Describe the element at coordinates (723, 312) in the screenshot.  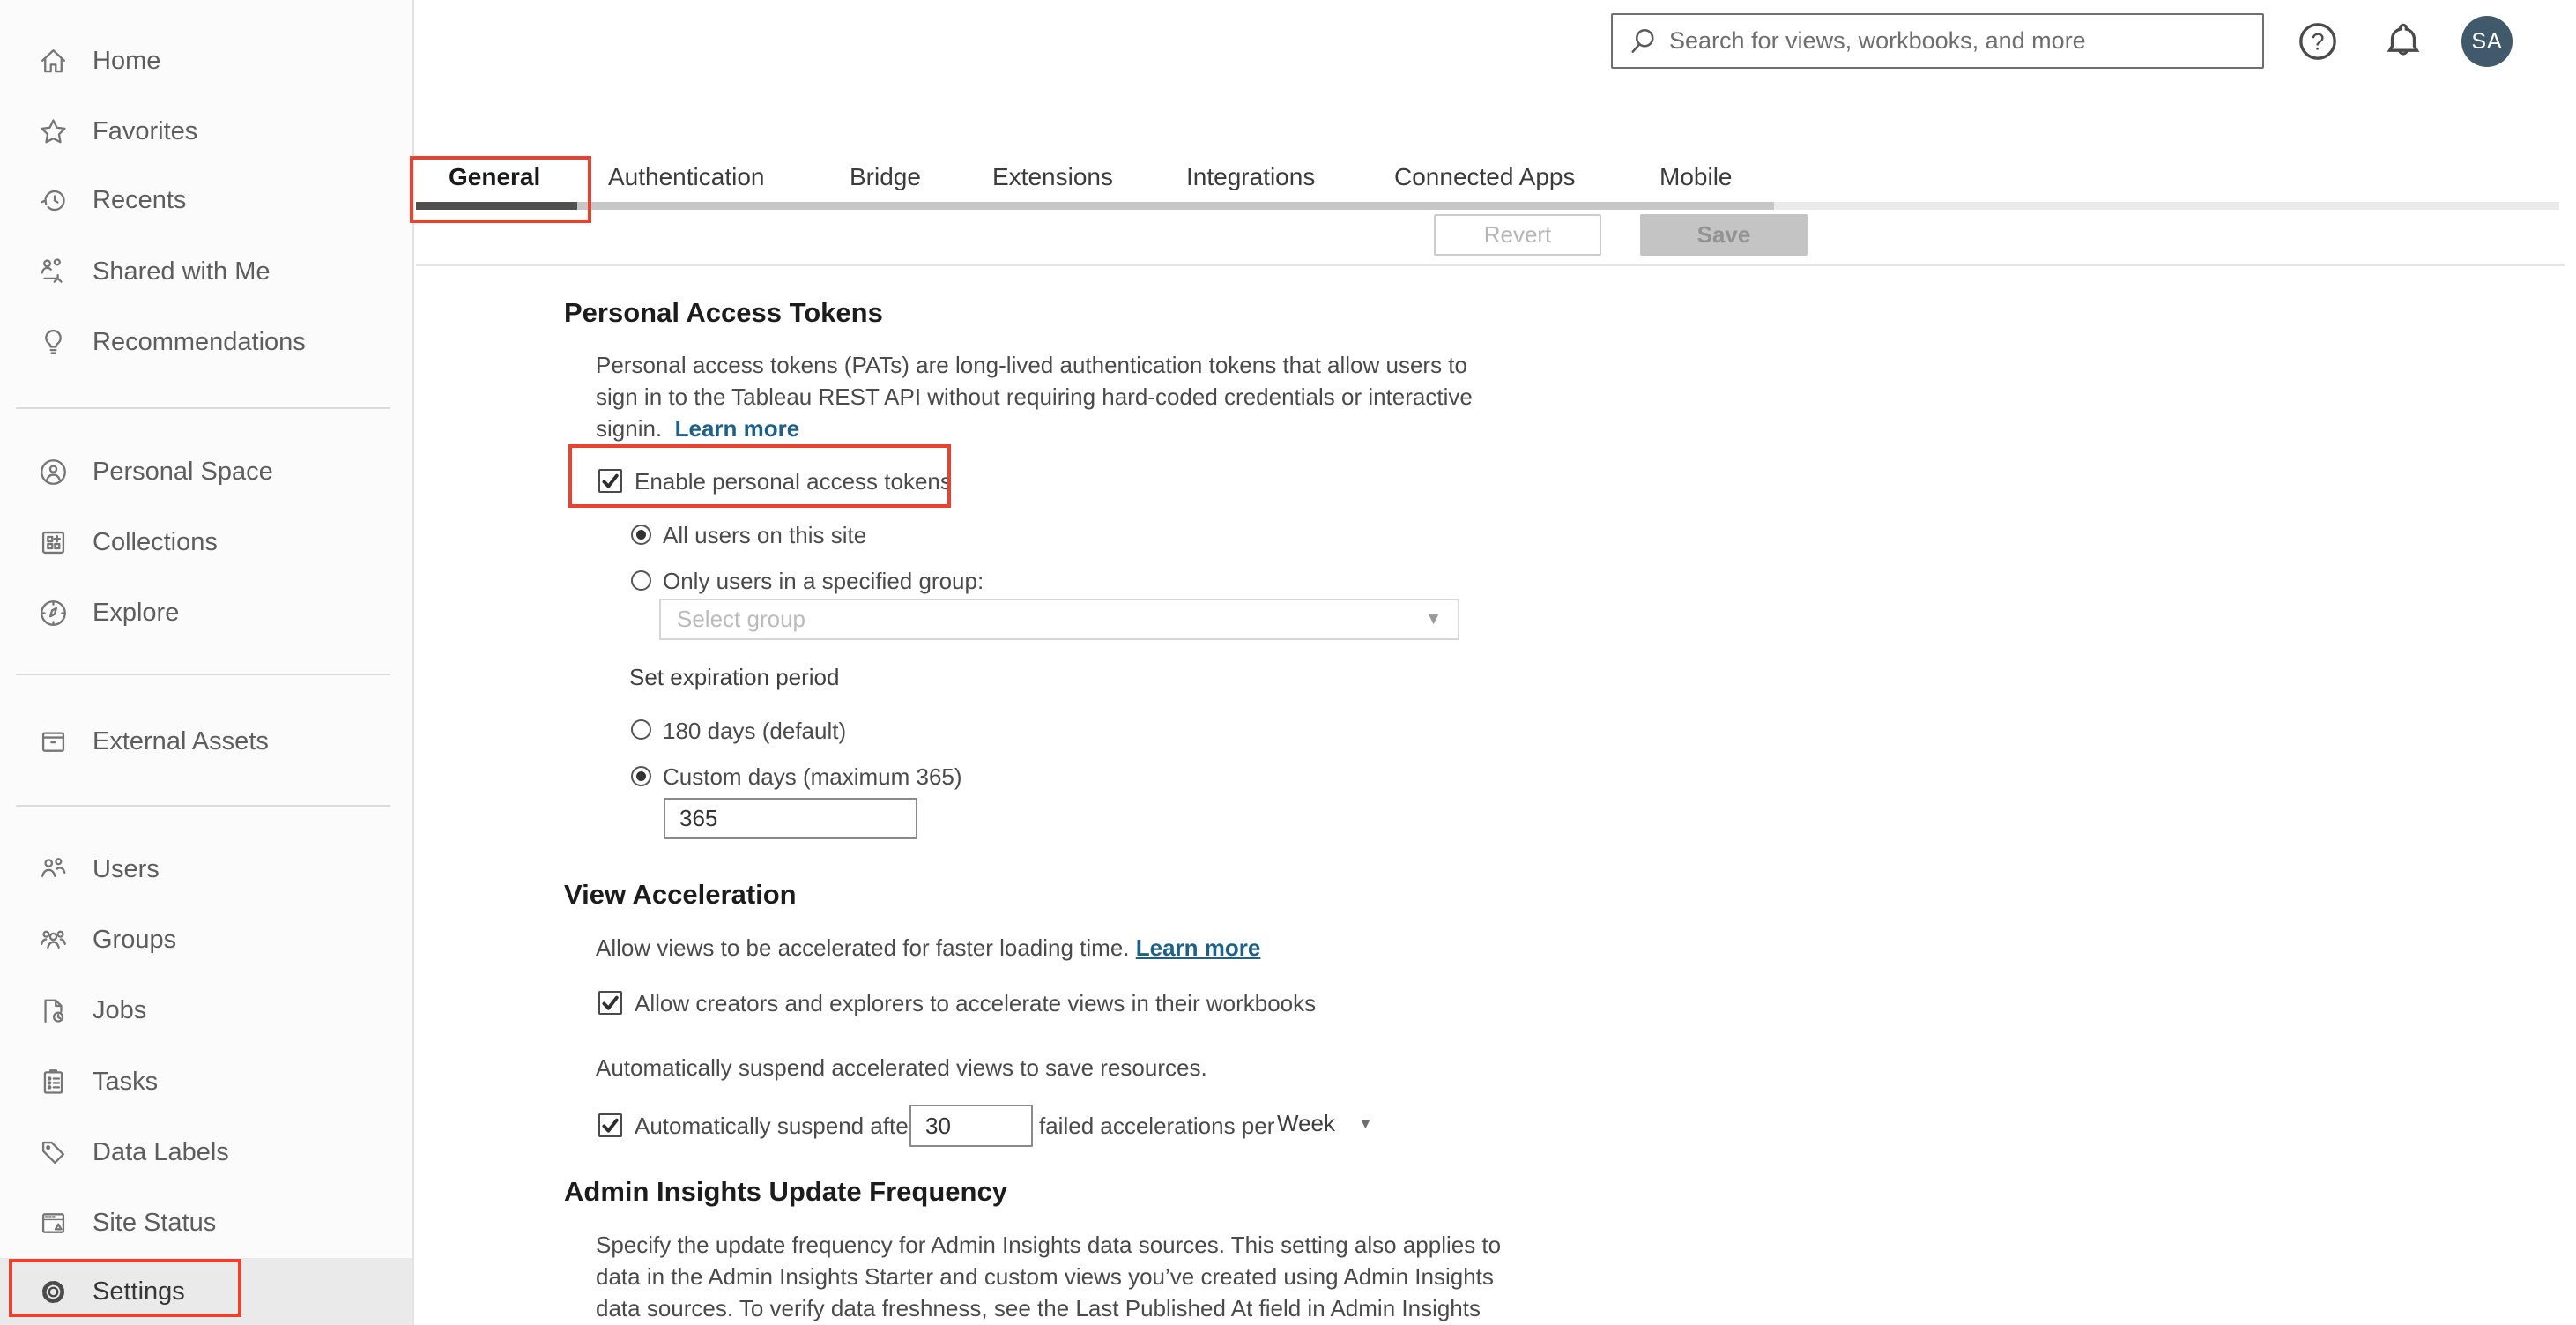
I see `pat-section-title: Personal Access Tokens` at that location.